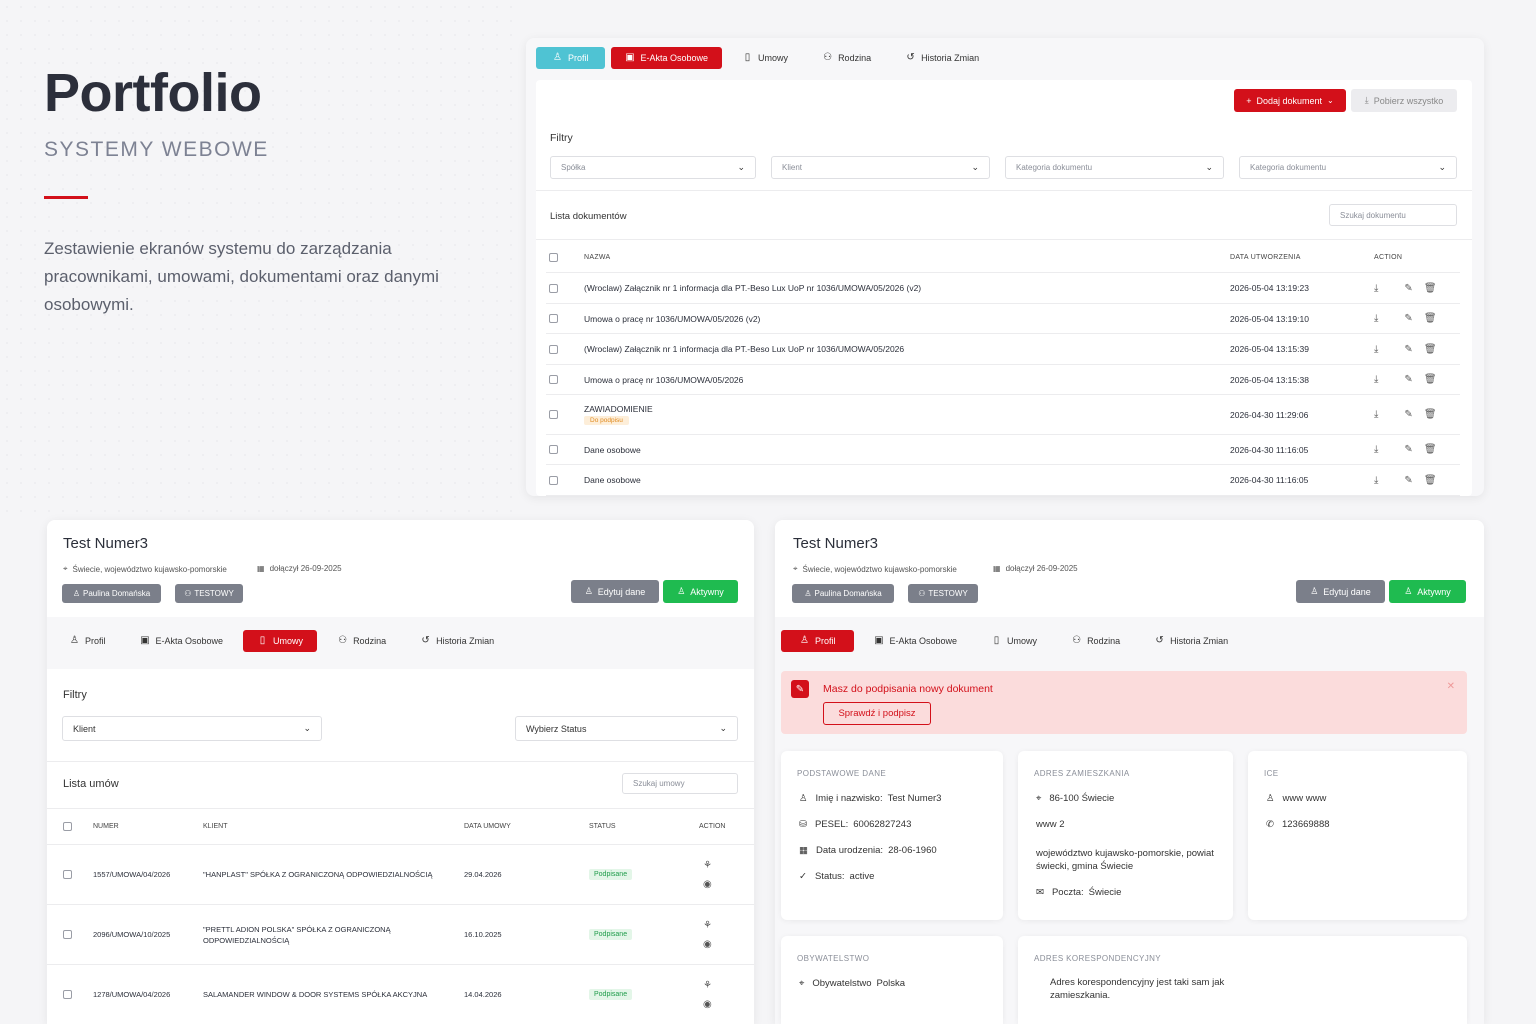  I want to click on contract-number: 1278/UMOWA/04/2026, so click(131, 994).